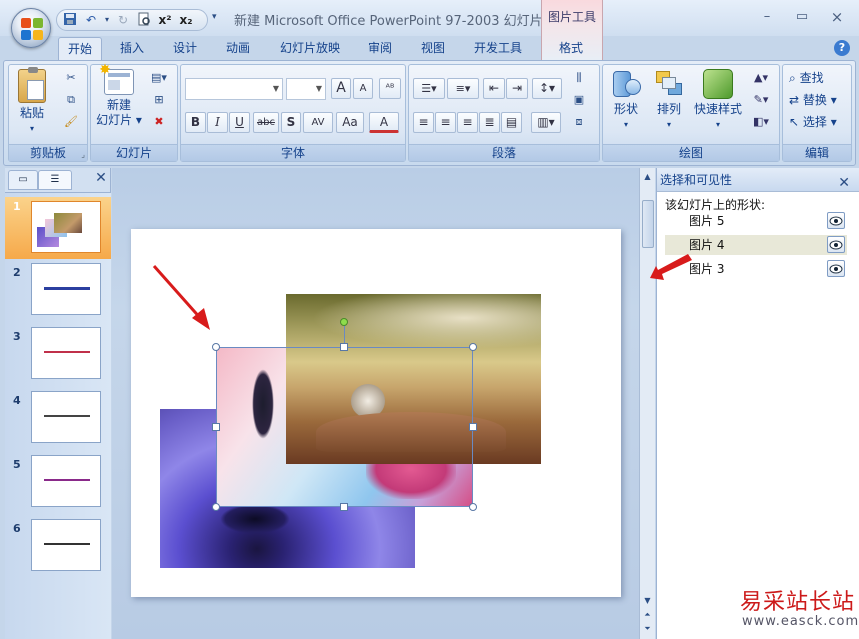 The image size is (859, 639). I want to click on font-size-dropdown-icon: ▼, so click(319, 89).